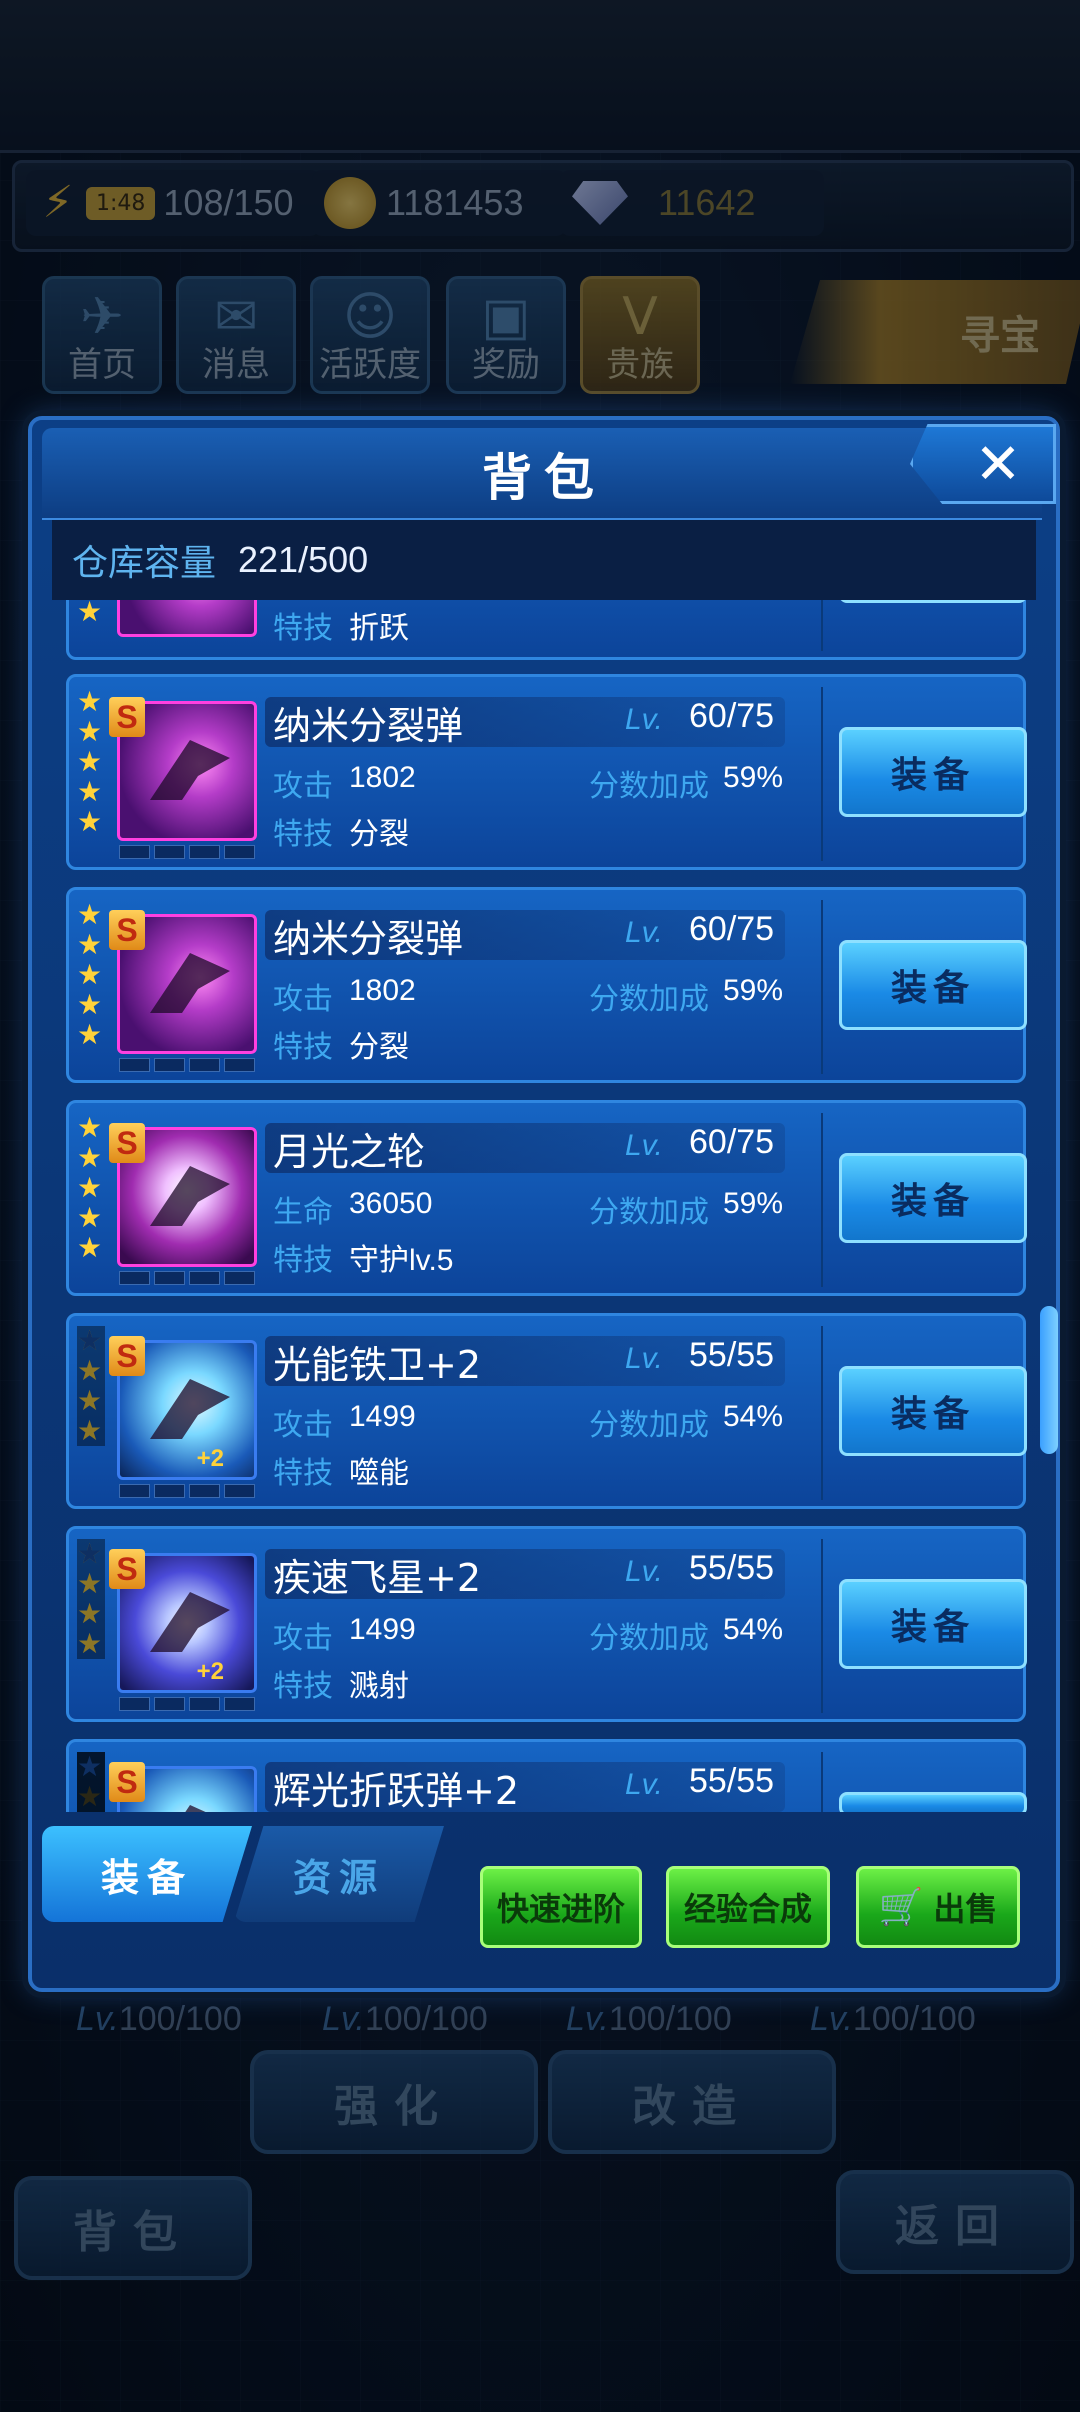 This screenshot has width=1080, height=2412. I want to click on quick-advance-button: 快速进阶, so click(561, 1907).